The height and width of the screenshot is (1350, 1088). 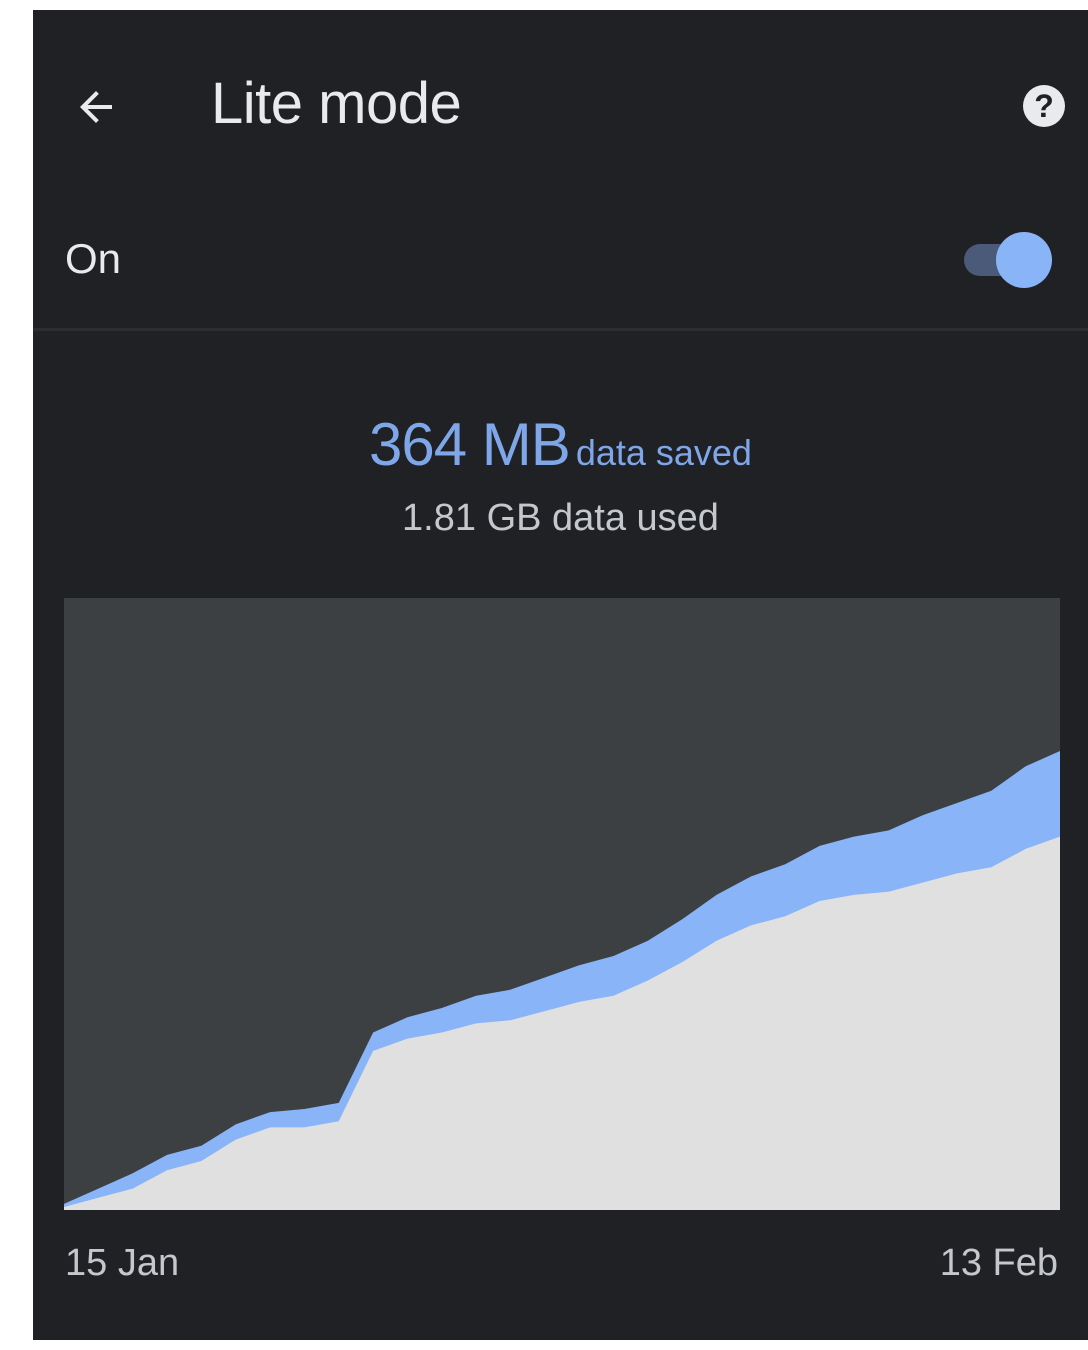 I want to click on divider, so click(x=560, y=329).